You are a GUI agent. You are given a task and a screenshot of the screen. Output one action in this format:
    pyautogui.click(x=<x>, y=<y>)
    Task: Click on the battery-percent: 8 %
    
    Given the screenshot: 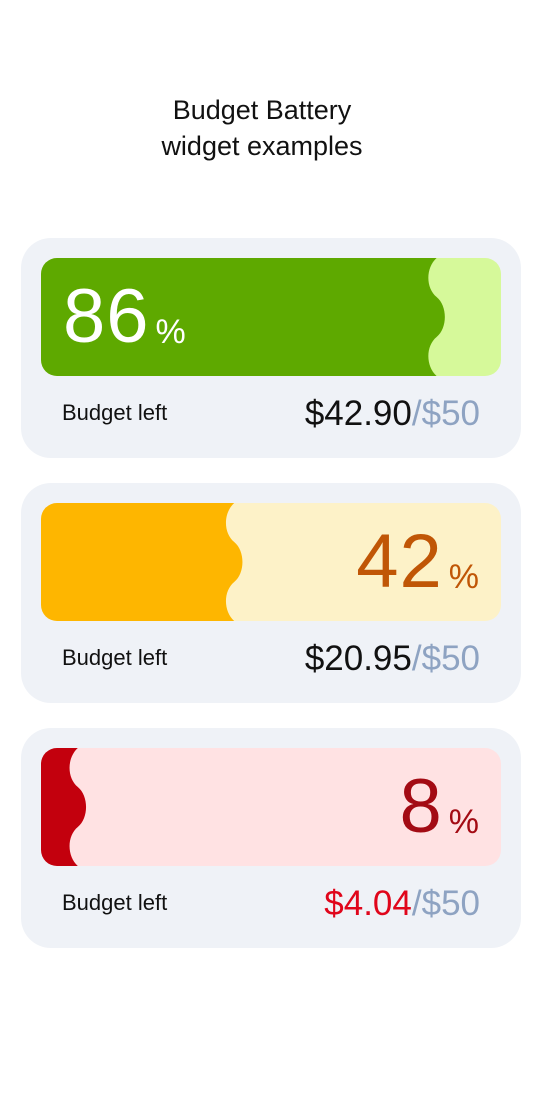 What is the action you would take?
    pyautogui.click(x=439, y=807)
    